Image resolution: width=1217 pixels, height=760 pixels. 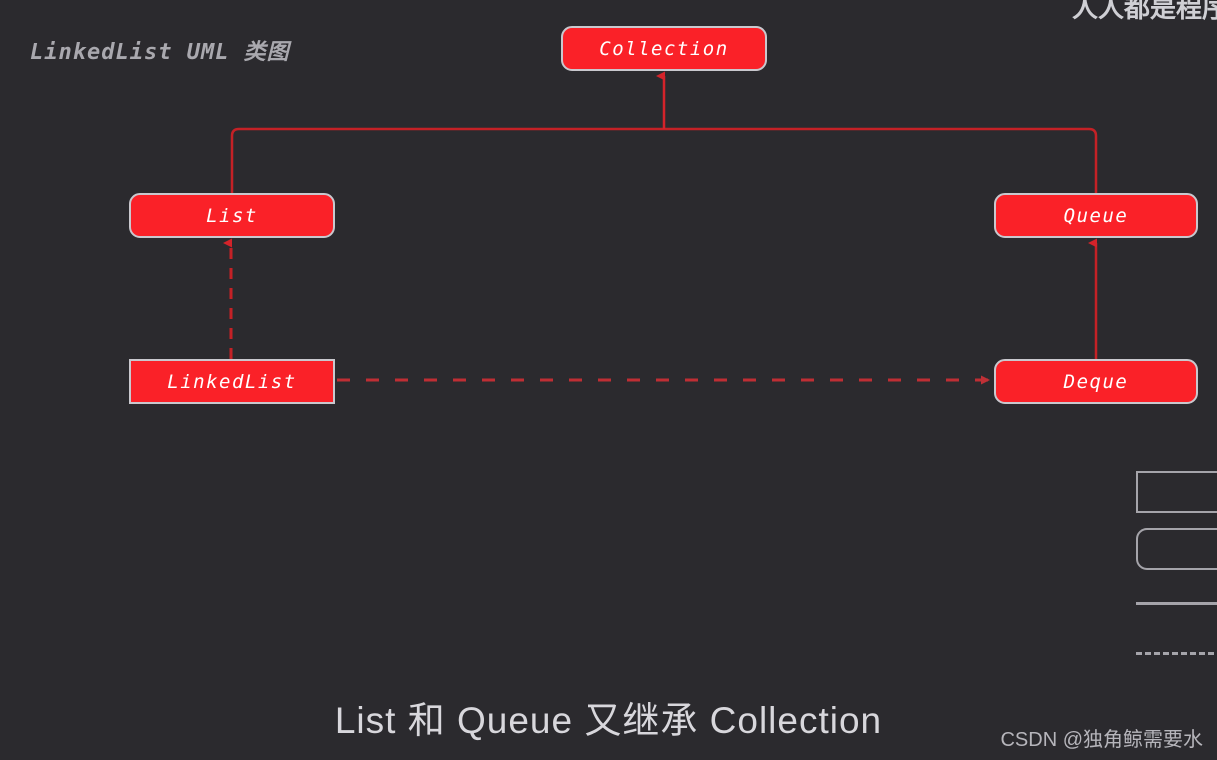 I want to click on legend-swatch-dashed-line, so click(x=1176, y=653).